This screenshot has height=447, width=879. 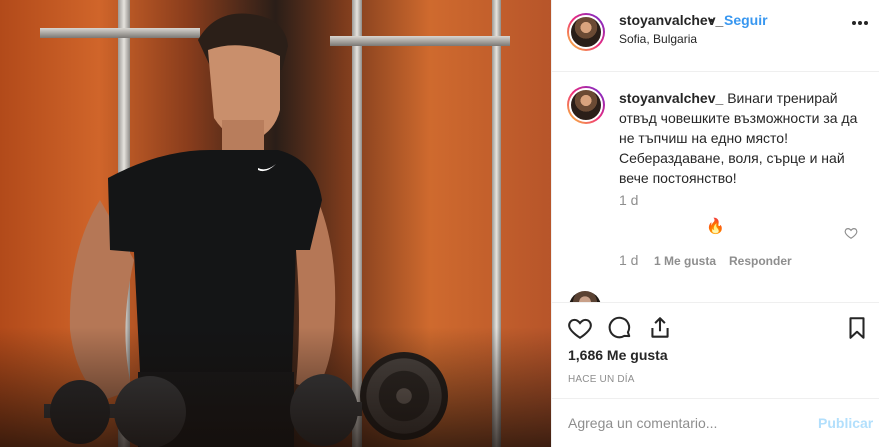 I want to click on post-age: HACE UN DÍA, so click(x=601, y=379).